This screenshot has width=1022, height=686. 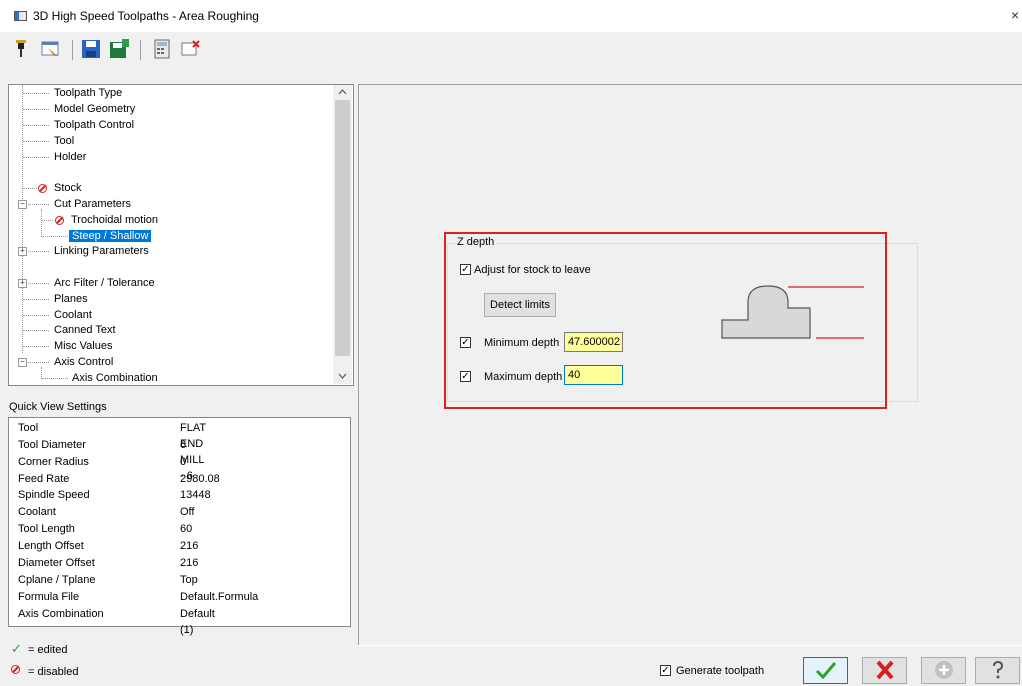 I want to click on row-key: Cplane / Tplane, so click(x=57, y=580).